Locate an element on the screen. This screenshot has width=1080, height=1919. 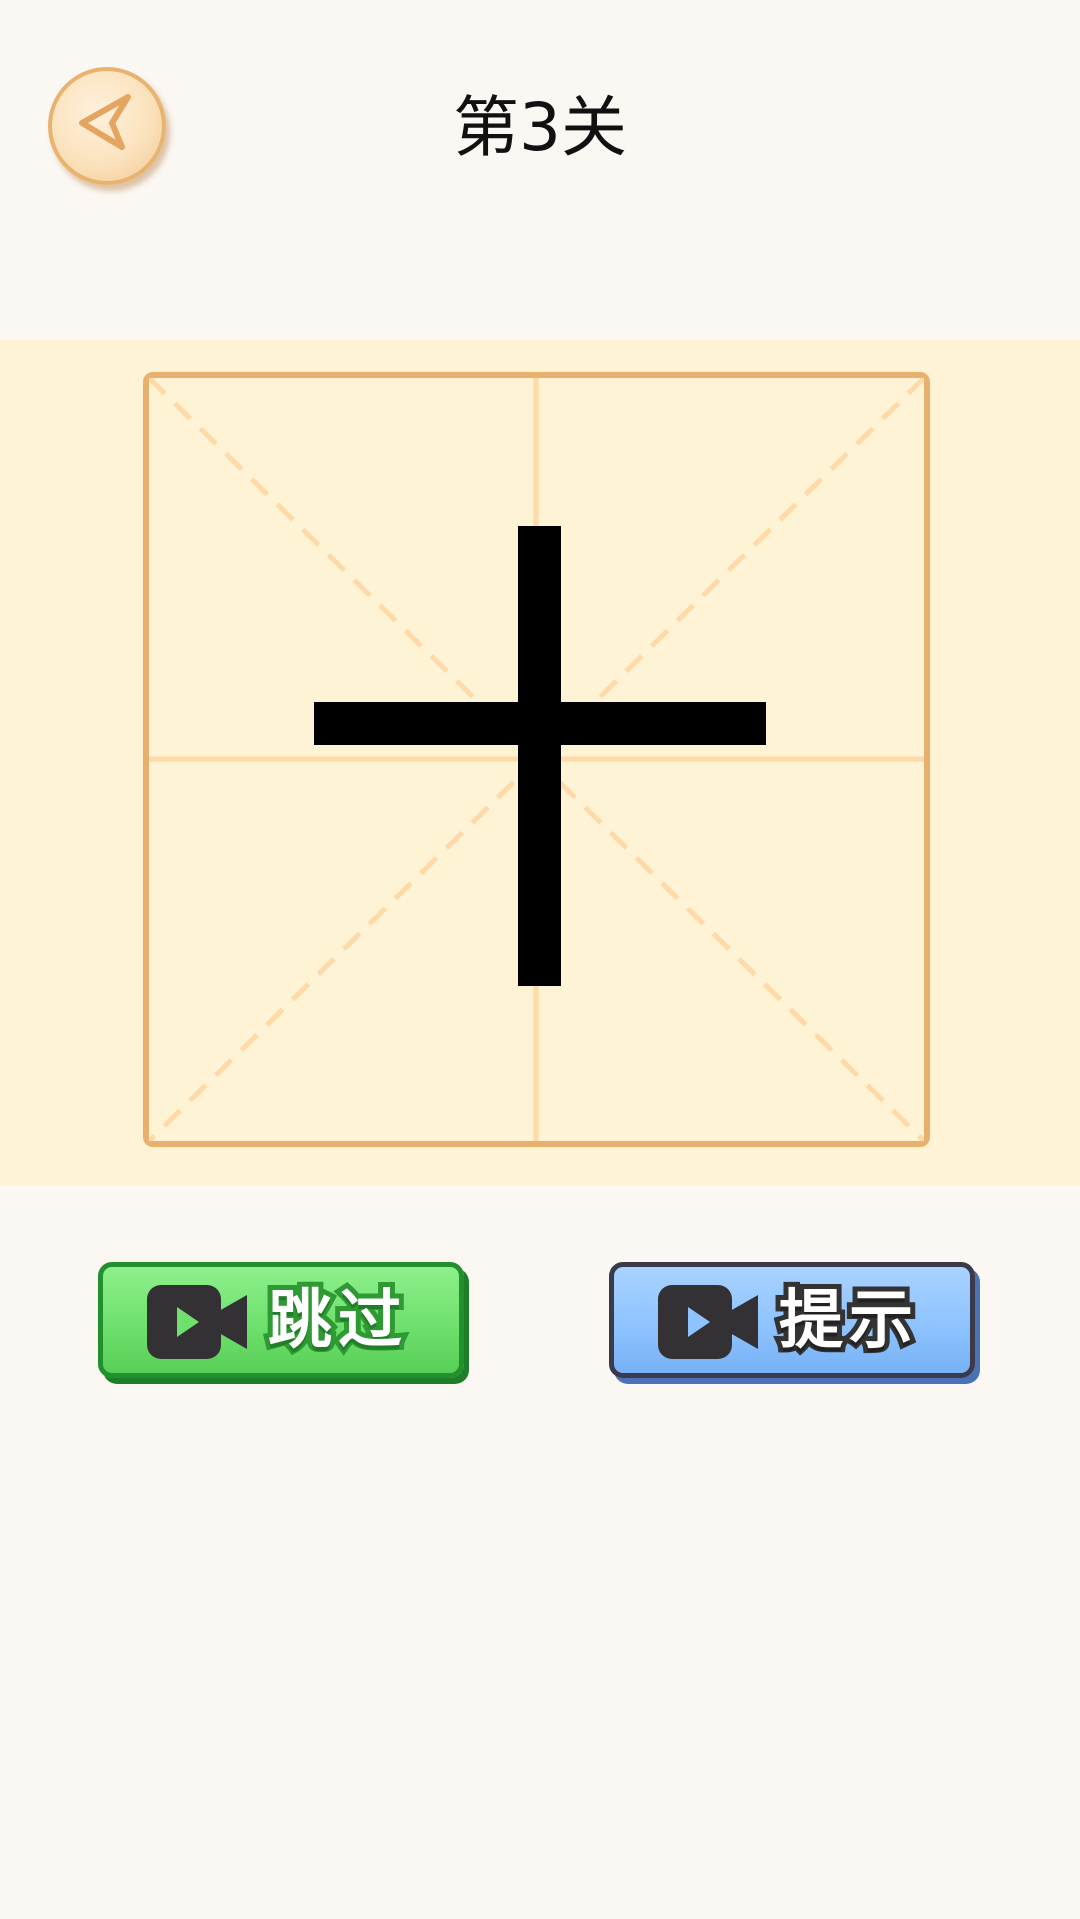
back-arrow-icon is located at coordinates (105, 122).